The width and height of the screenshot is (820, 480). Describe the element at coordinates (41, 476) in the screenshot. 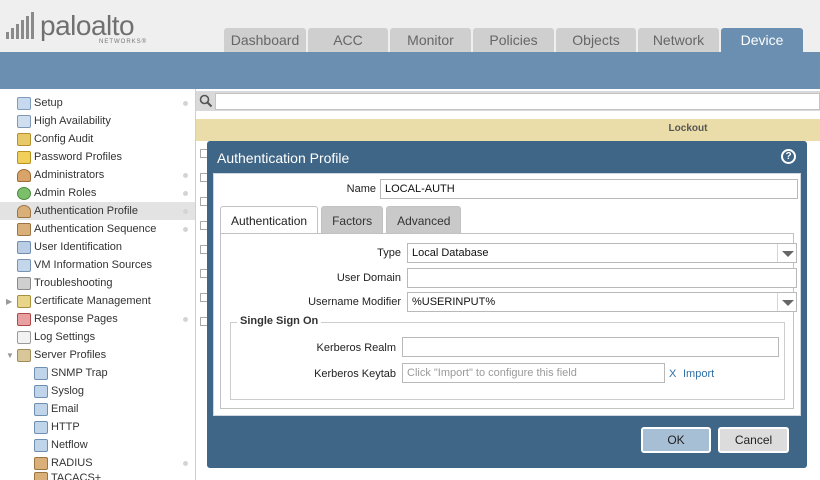

I see `tacacs-icon` at that location.